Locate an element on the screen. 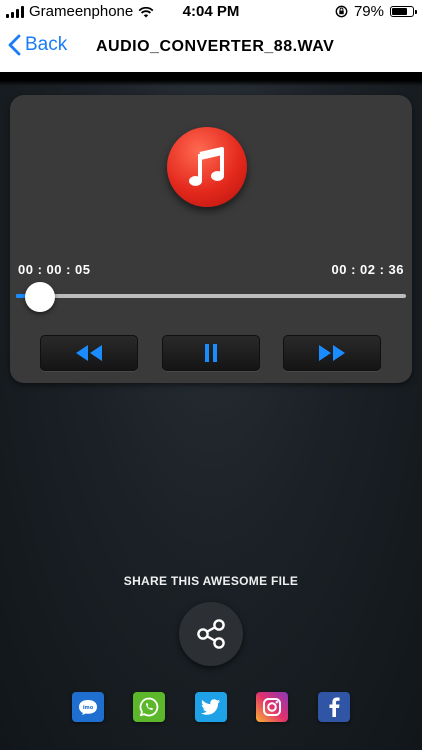  page-title: AUDIO_CONVERTER_88.WAV is located at coordinates (215, 46).